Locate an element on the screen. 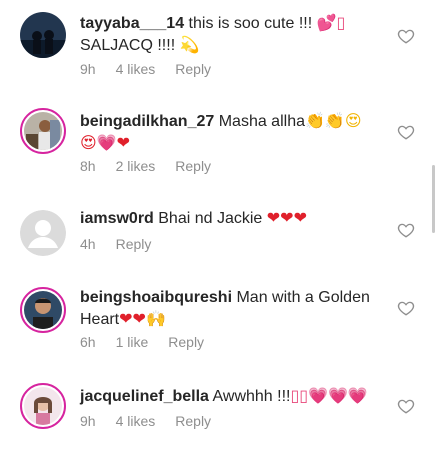 The height and width of the screenshot is (450, 440). comment-emoji-line2: 💫 is located at coordinates (189, 44).